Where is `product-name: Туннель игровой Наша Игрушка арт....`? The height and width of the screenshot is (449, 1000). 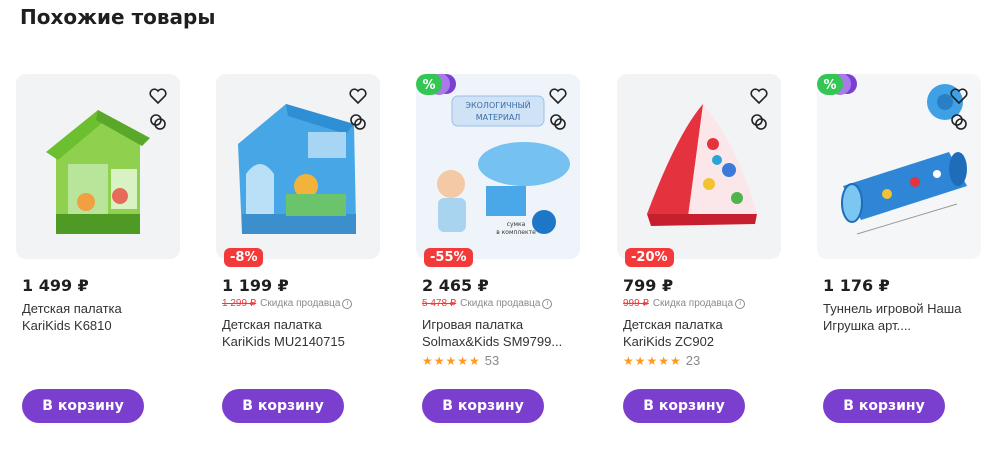 product-name: Туннель игровой Наша Игрушка арт.... is located at coordinates (902, 317).